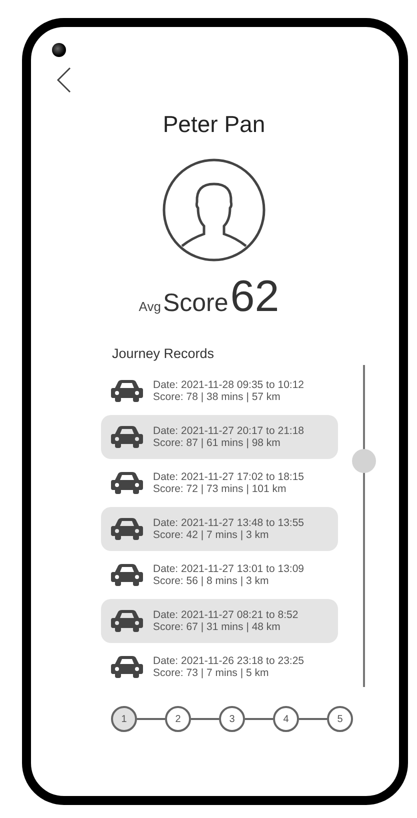 The width and height of the screenshot is (417, 818). I want to click on section-title: Journey Records, so click(164, 353).